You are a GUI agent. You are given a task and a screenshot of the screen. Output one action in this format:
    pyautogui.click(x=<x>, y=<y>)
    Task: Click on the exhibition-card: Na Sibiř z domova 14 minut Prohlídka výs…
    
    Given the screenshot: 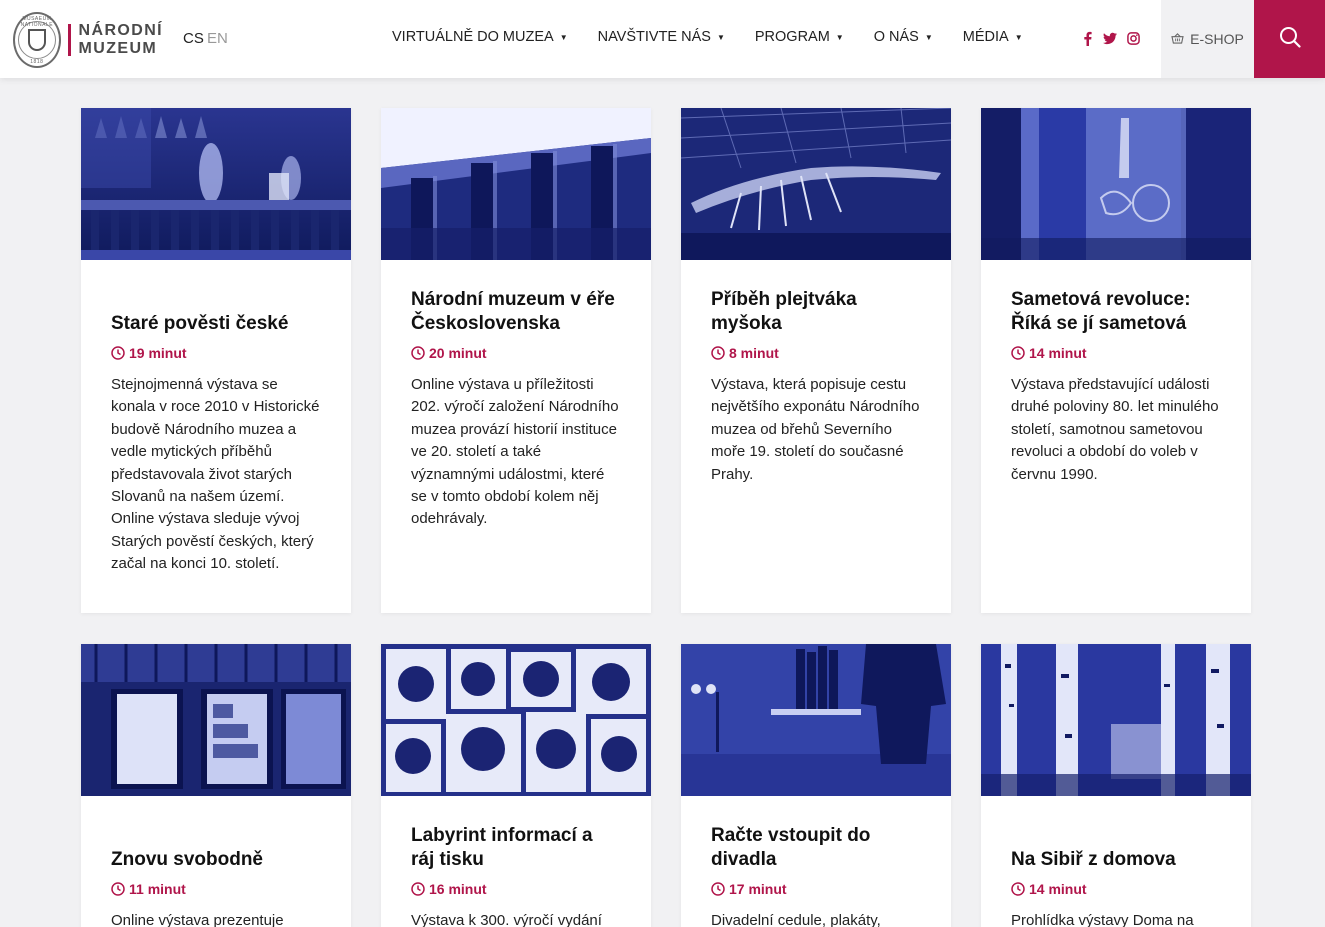 What is the action you would take?
    pyautogui.click(x=1116, y=785)
    